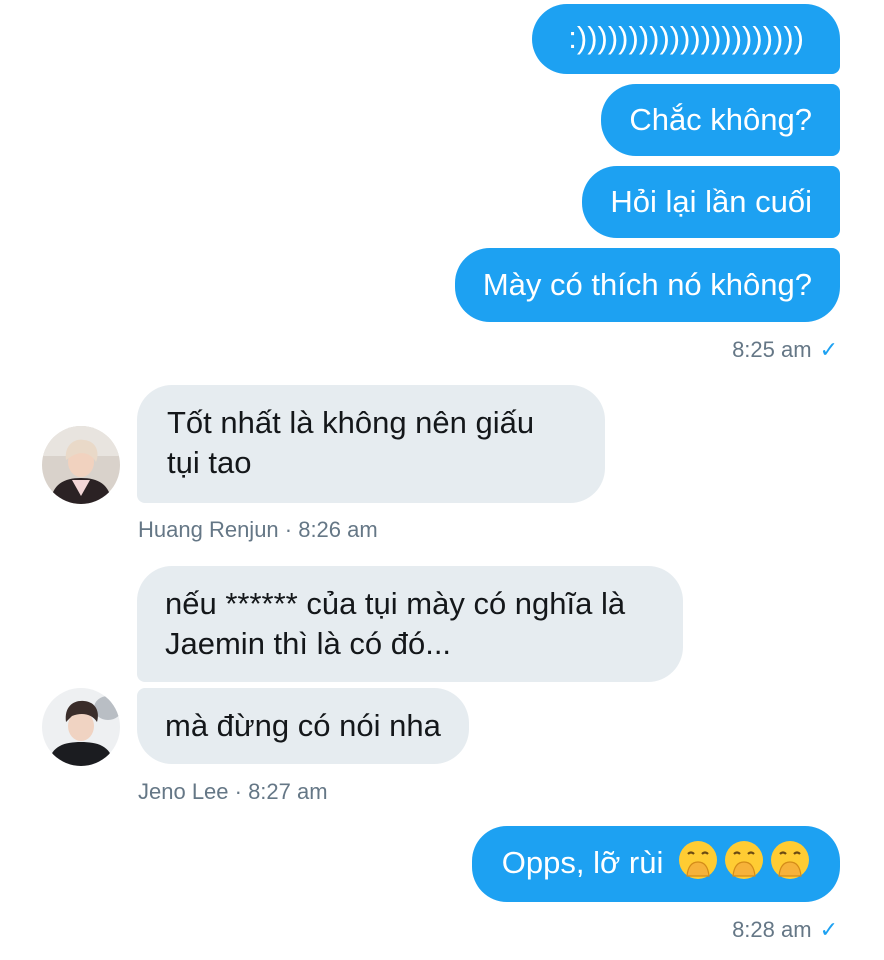 The height and width of the screenshot is (960, 884). I want to click on message-timestamp: 8:28 am ✓, so click(785, 929).